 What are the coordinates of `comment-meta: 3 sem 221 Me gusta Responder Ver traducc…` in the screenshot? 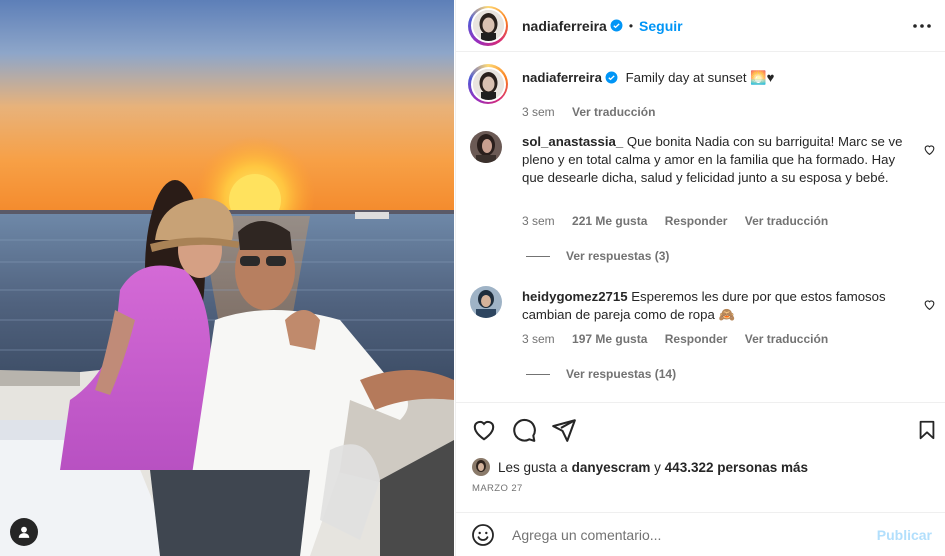 It's located at (682, 221).